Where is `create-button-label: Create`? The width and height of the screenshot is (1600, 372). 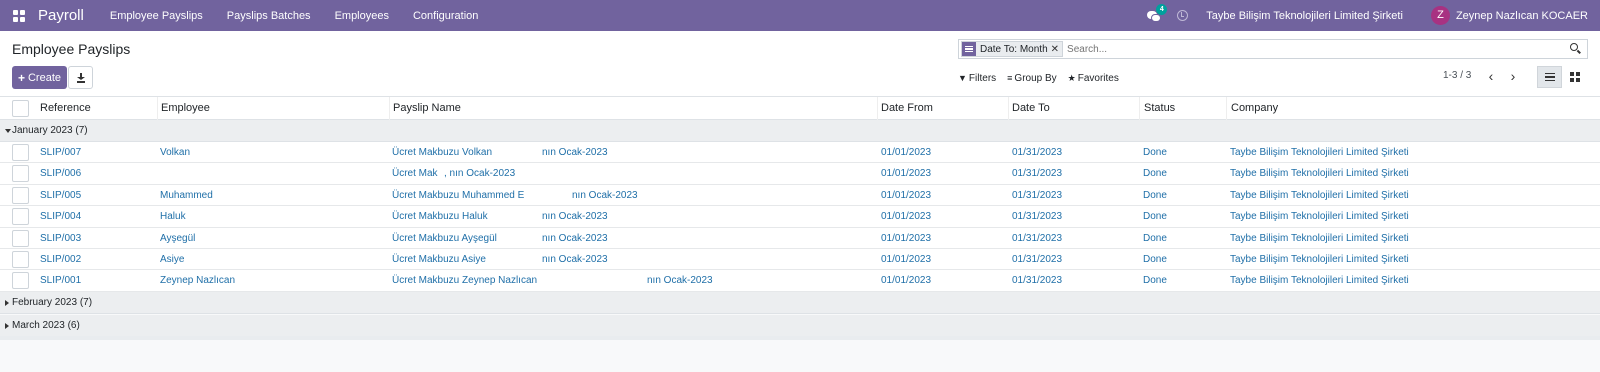
create-button-label: Create is located at coordinates (44, 77).